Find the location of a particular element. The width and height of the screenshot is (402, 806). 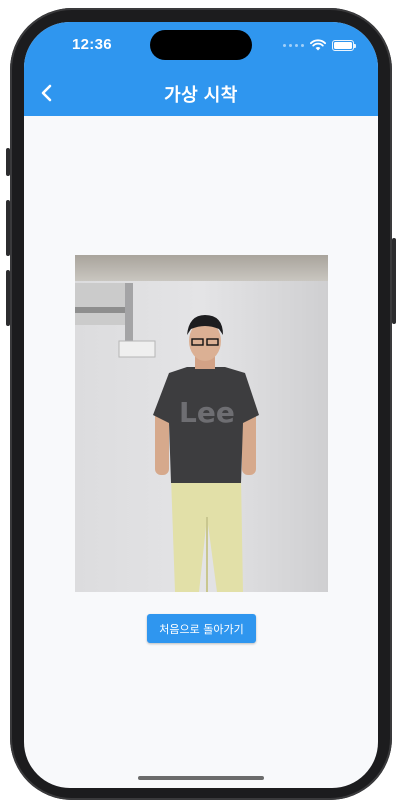

page-title: 가상 시착 is located at coordinates (201, 95).